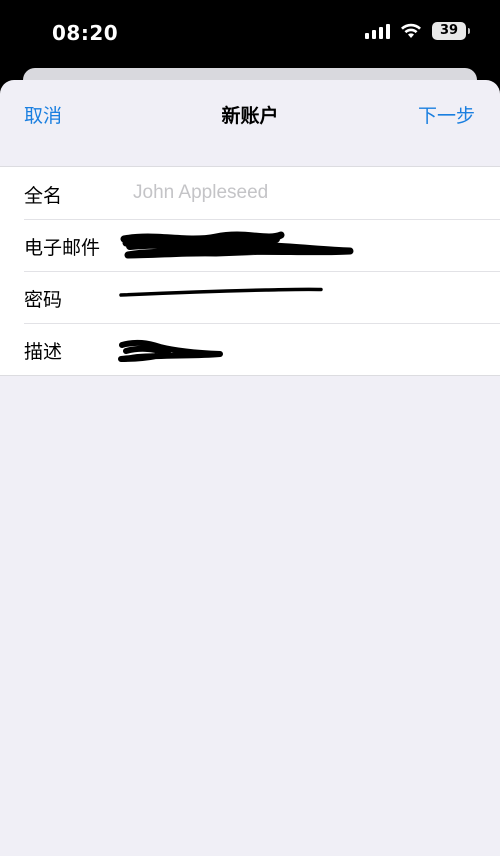 This screenshot has width=500, height=856. I want to click on form-row-full-name: 全名, so click(250, 193).